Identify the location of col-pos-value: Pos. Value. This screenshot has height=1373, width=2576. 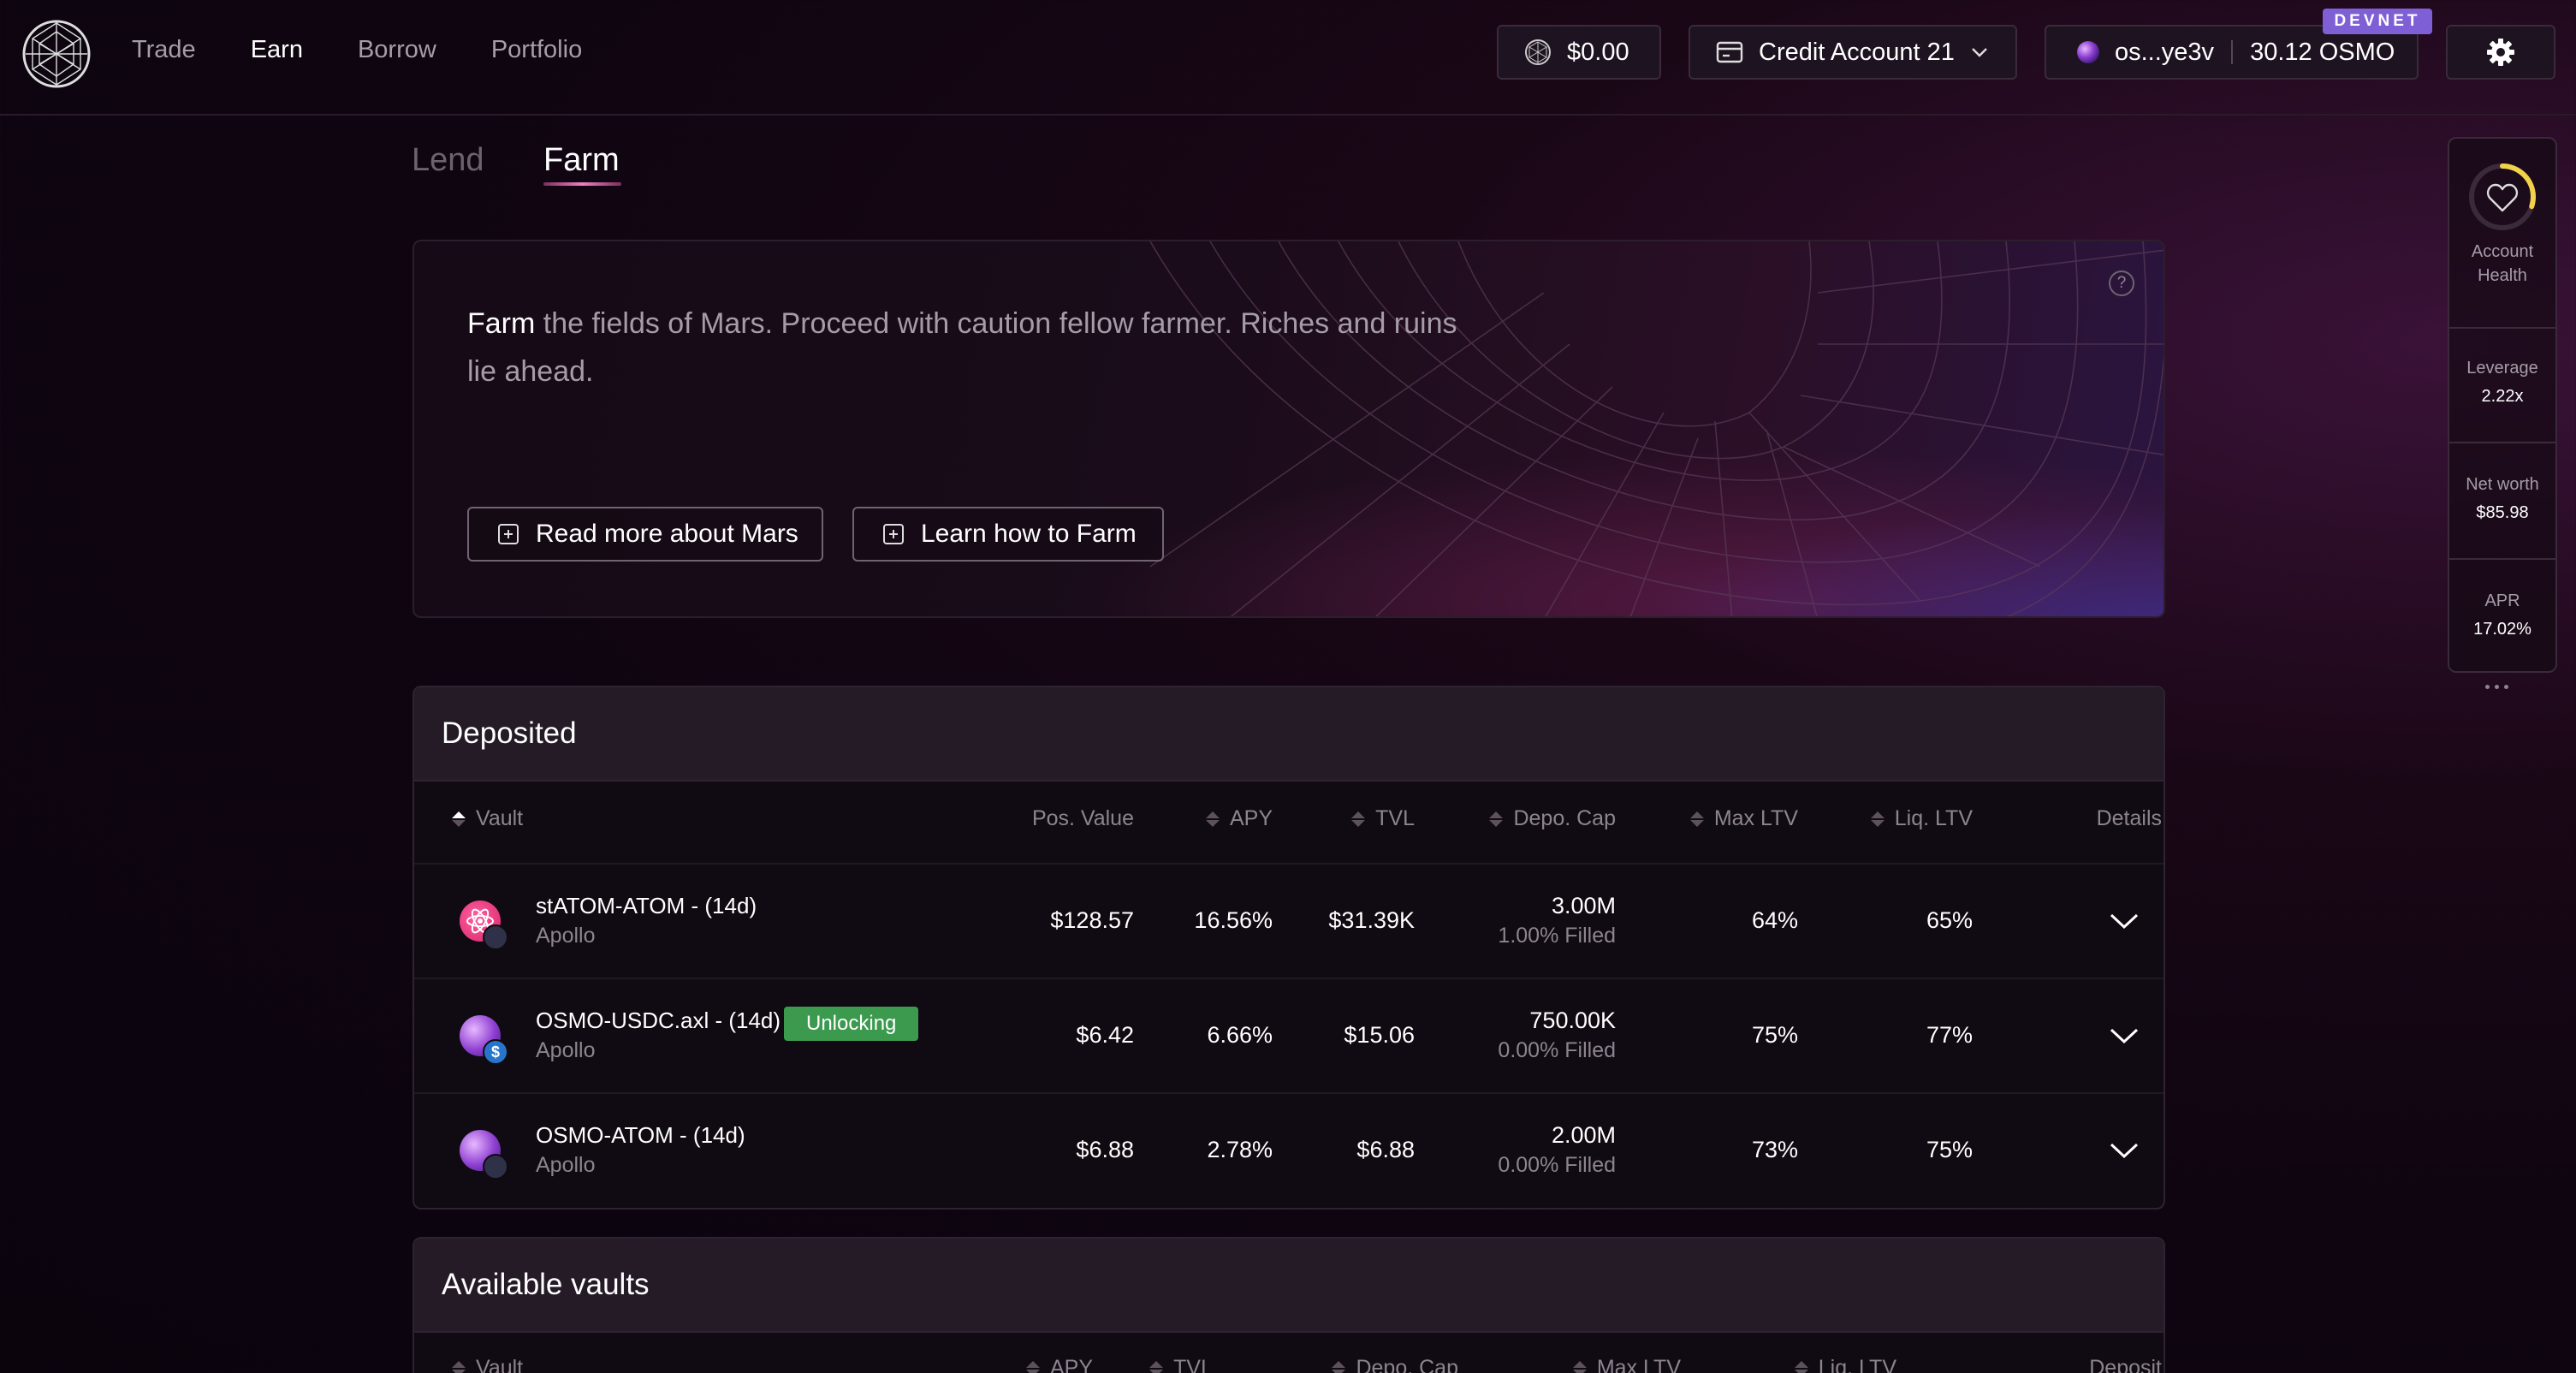
(1083, 818).